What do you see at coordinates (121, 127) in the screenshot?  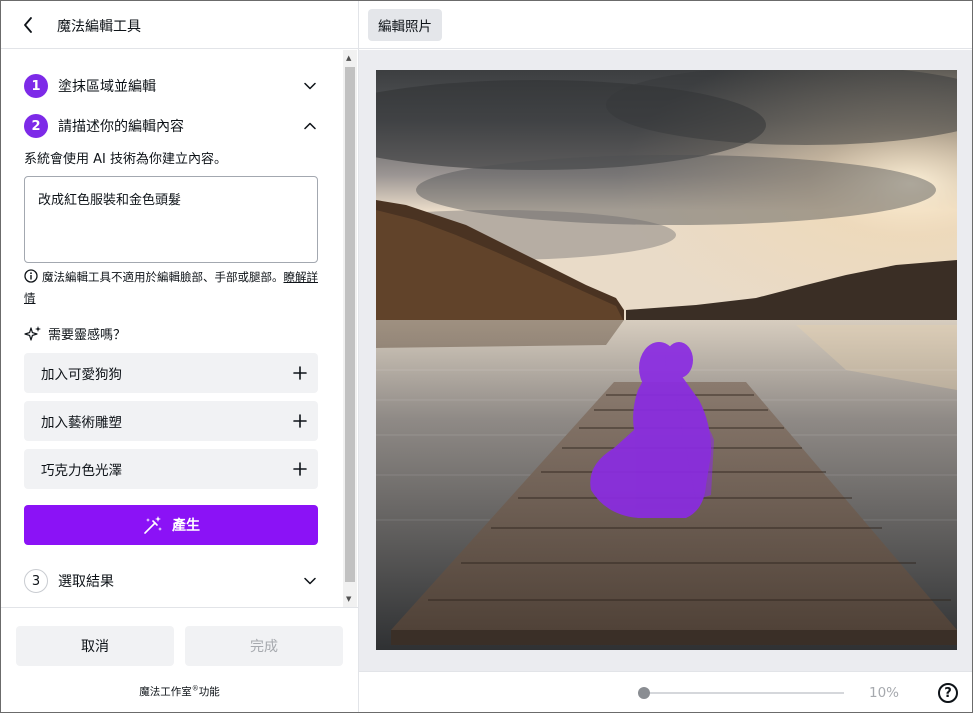 I see `step-2-label: 請描述你的編輯內容` at bounding box center [121, 127].